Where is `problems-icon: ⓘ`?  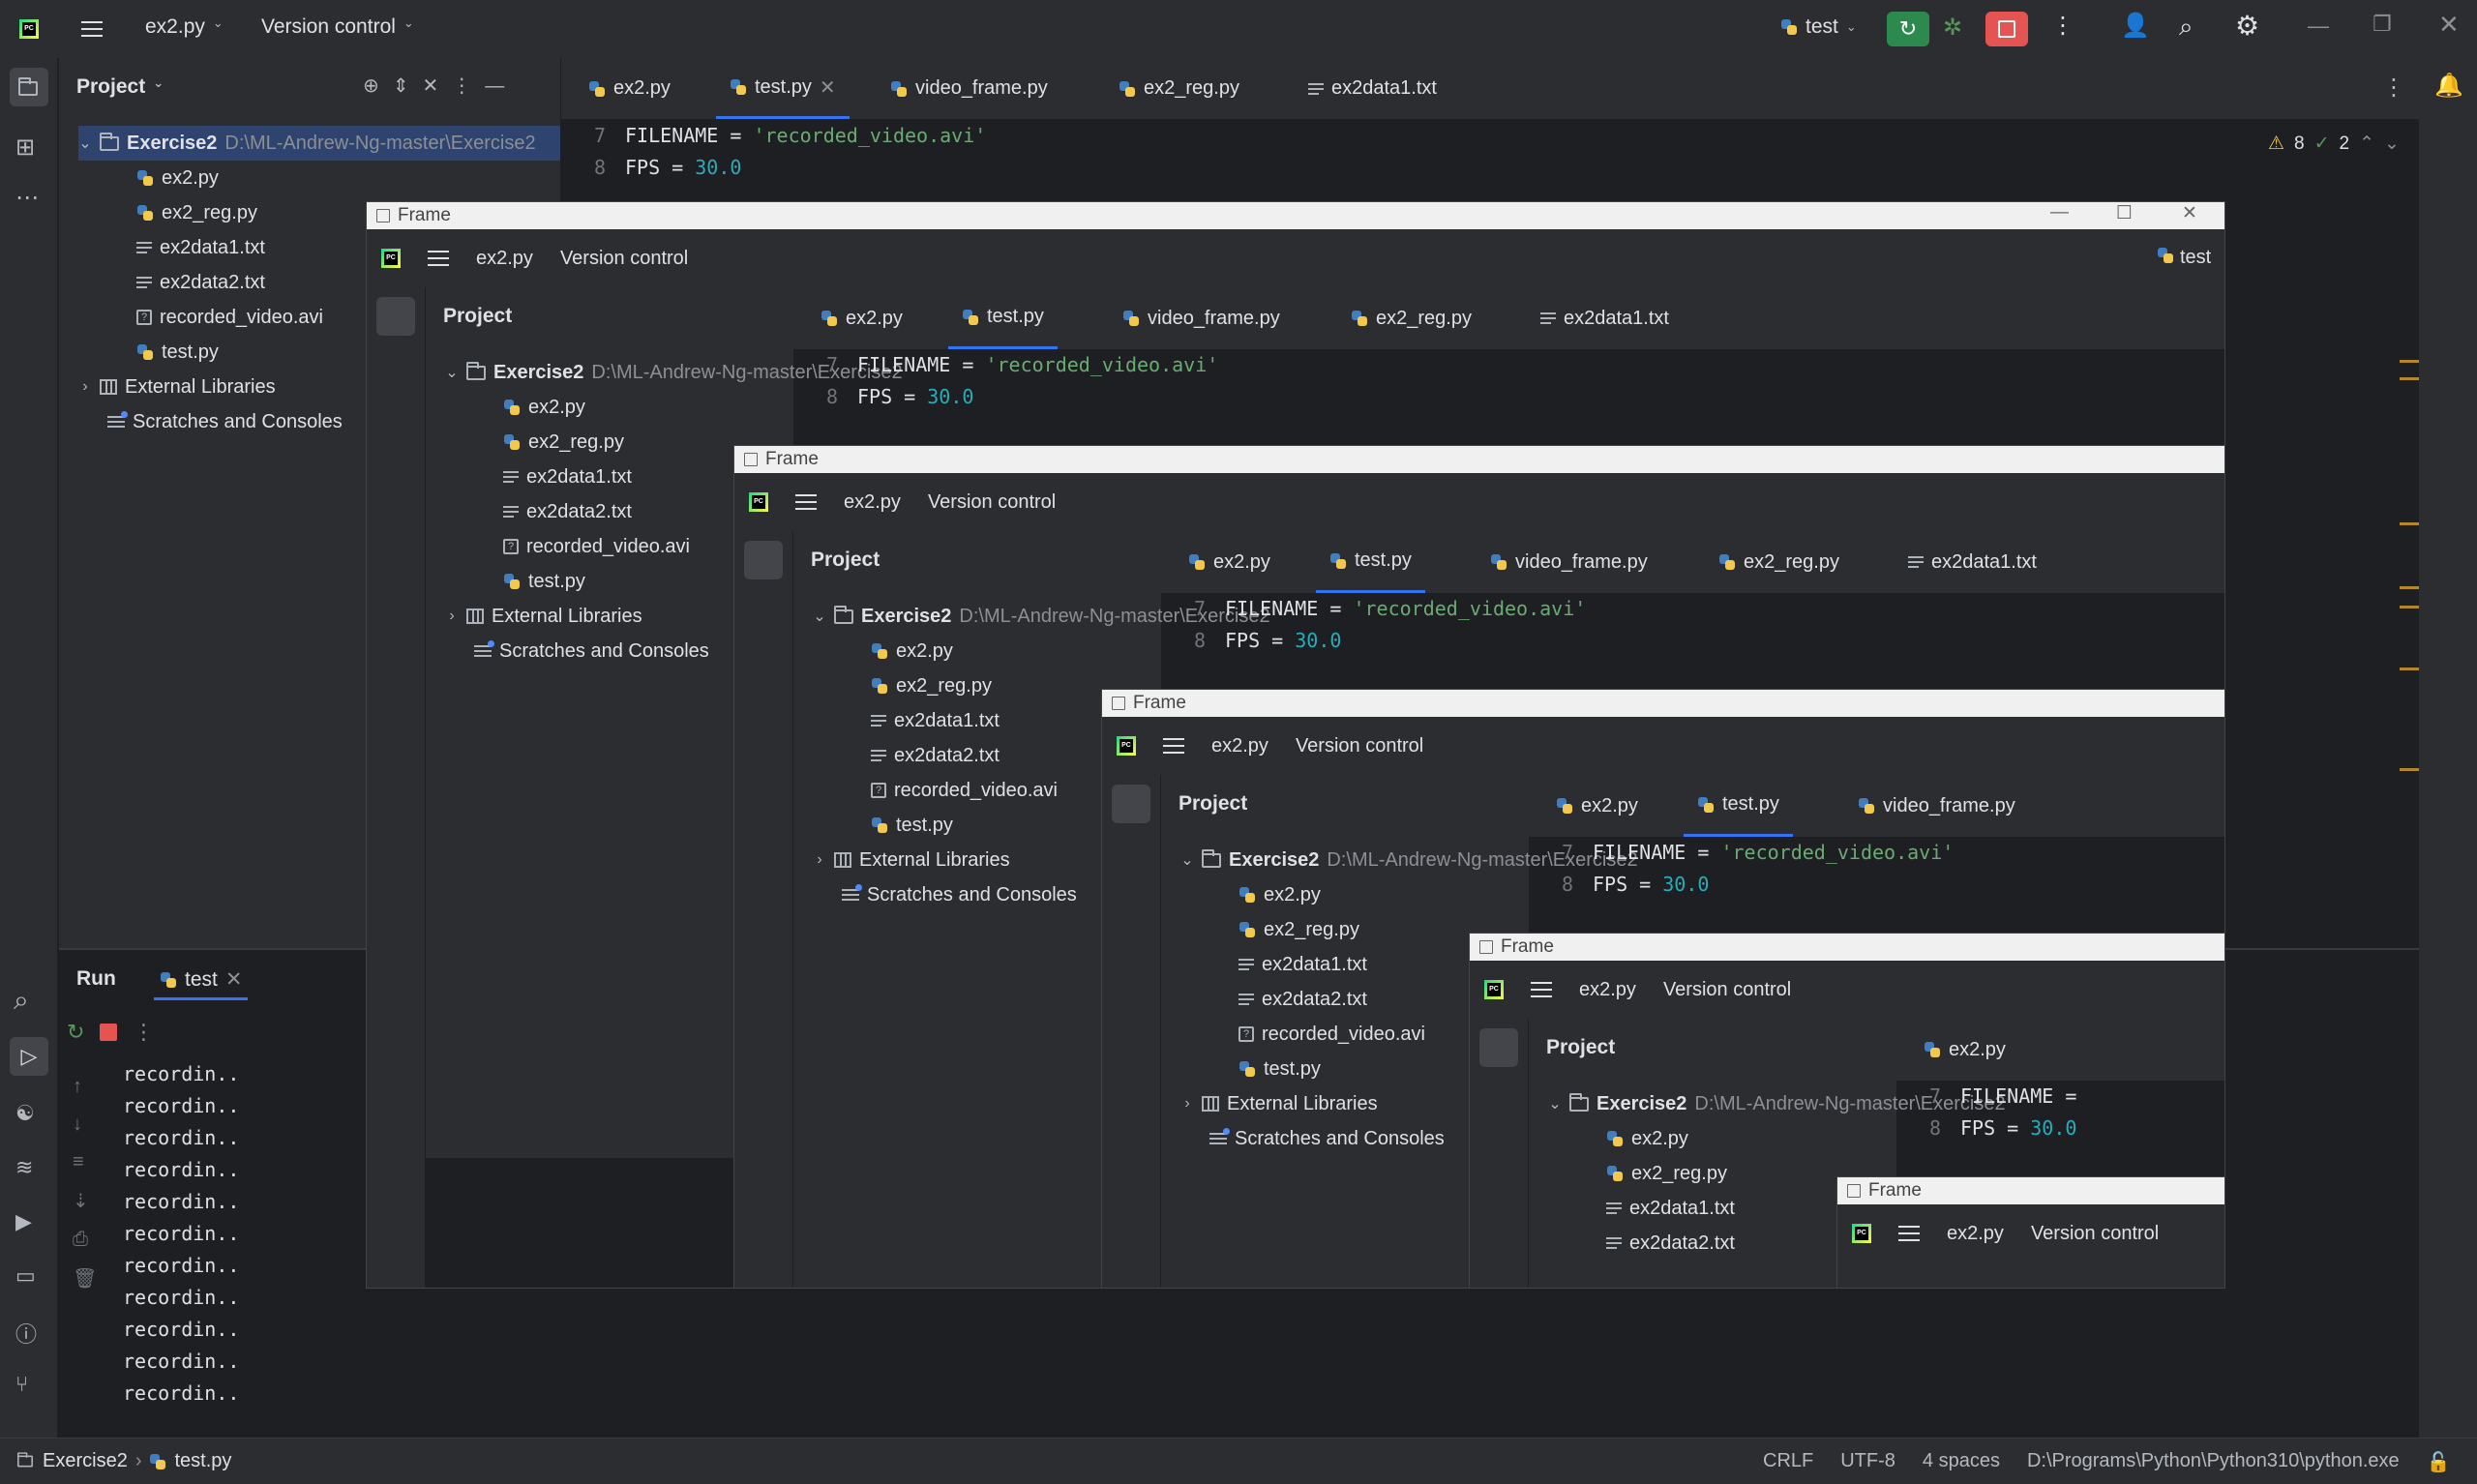 problems-icon: ⓘ is located at coordinates (26, 1333).